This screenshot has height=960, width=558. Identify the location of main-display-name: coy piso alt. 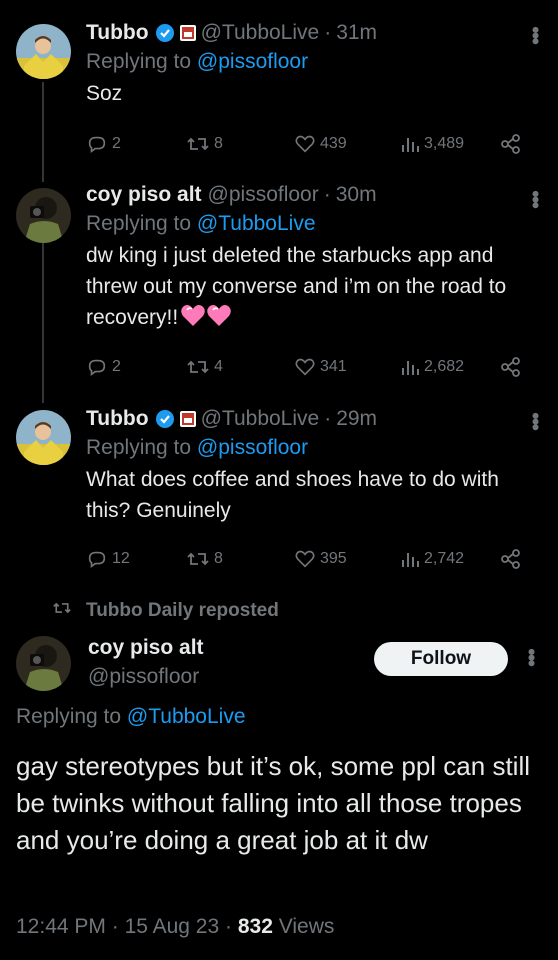
(146, 648).